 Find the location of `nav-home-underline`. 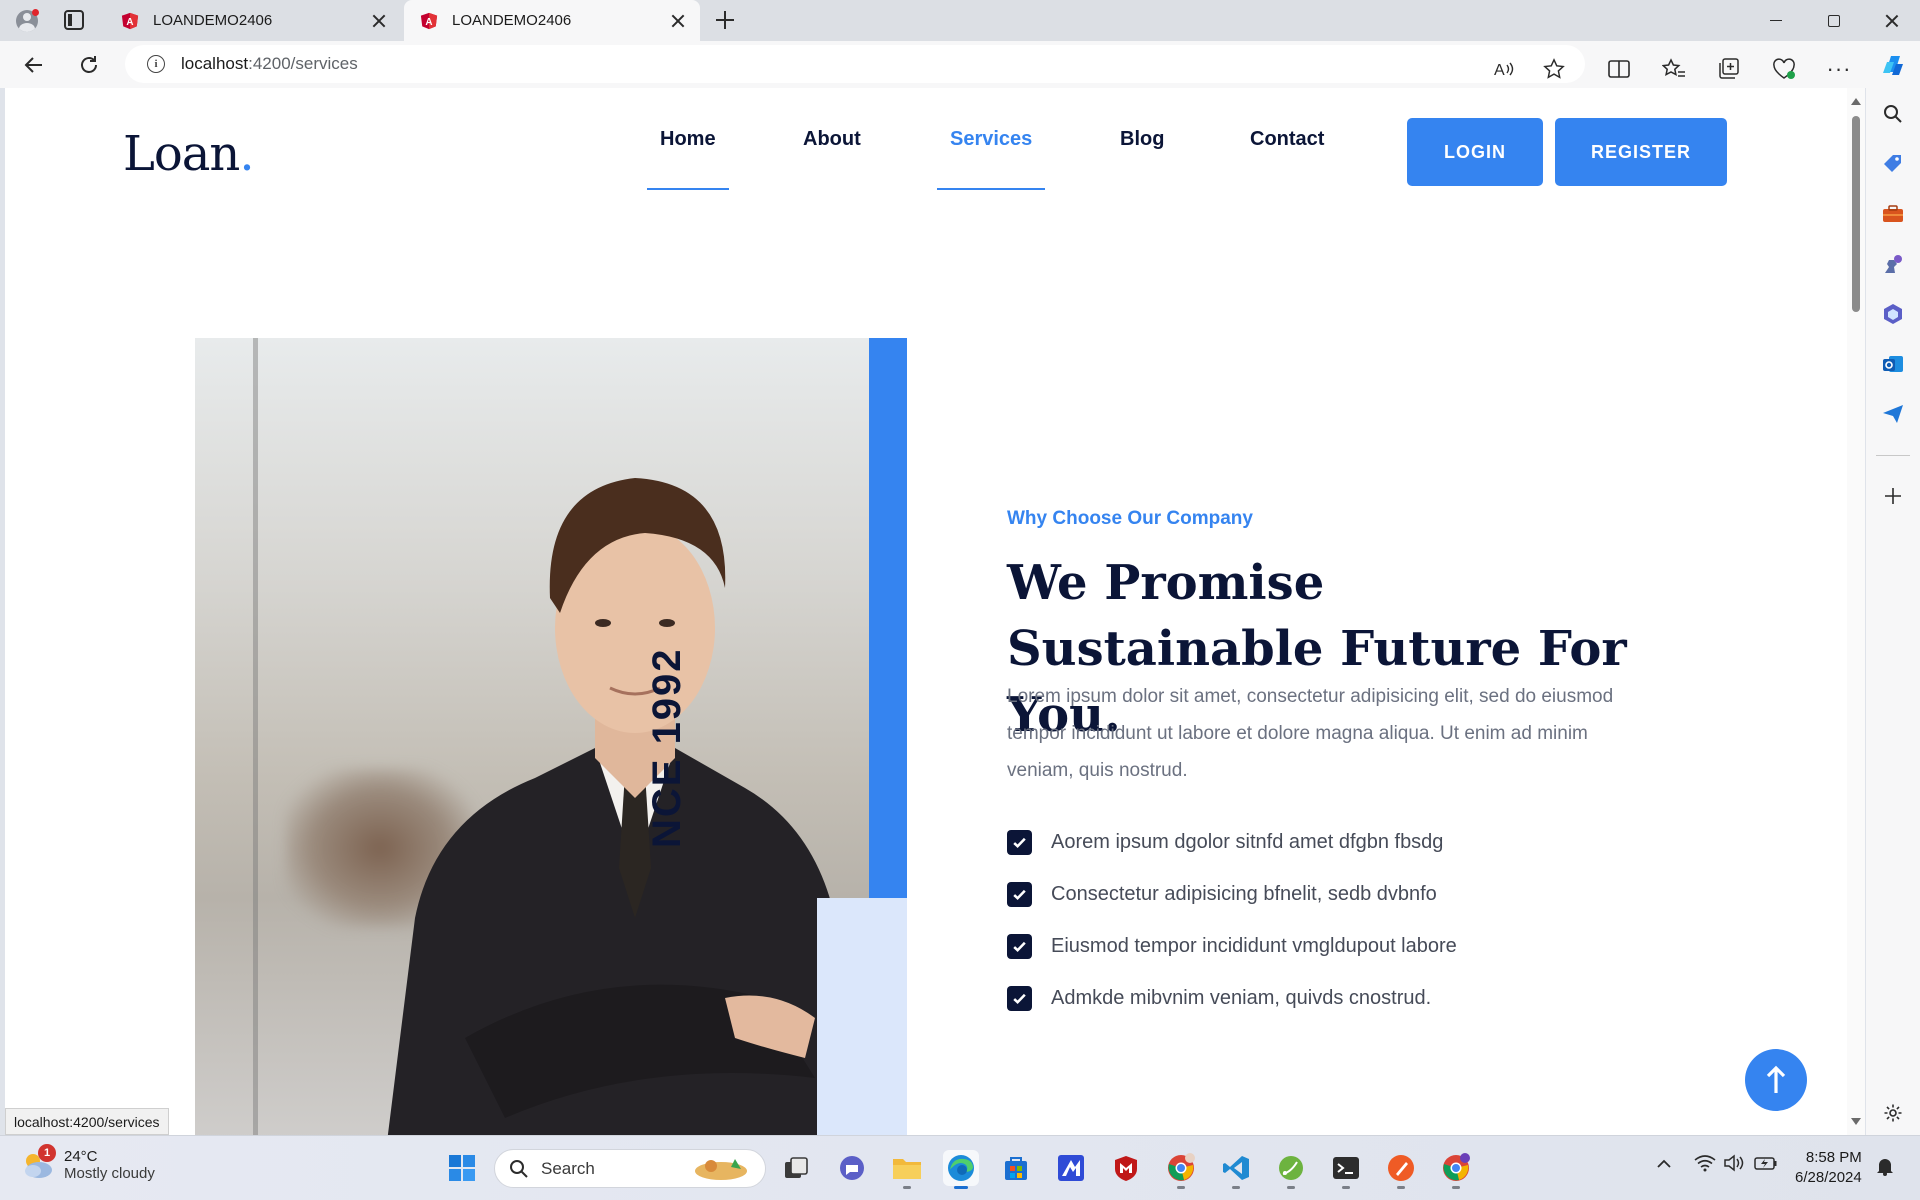

nav-home-underline is located at coordinates (688, 189).